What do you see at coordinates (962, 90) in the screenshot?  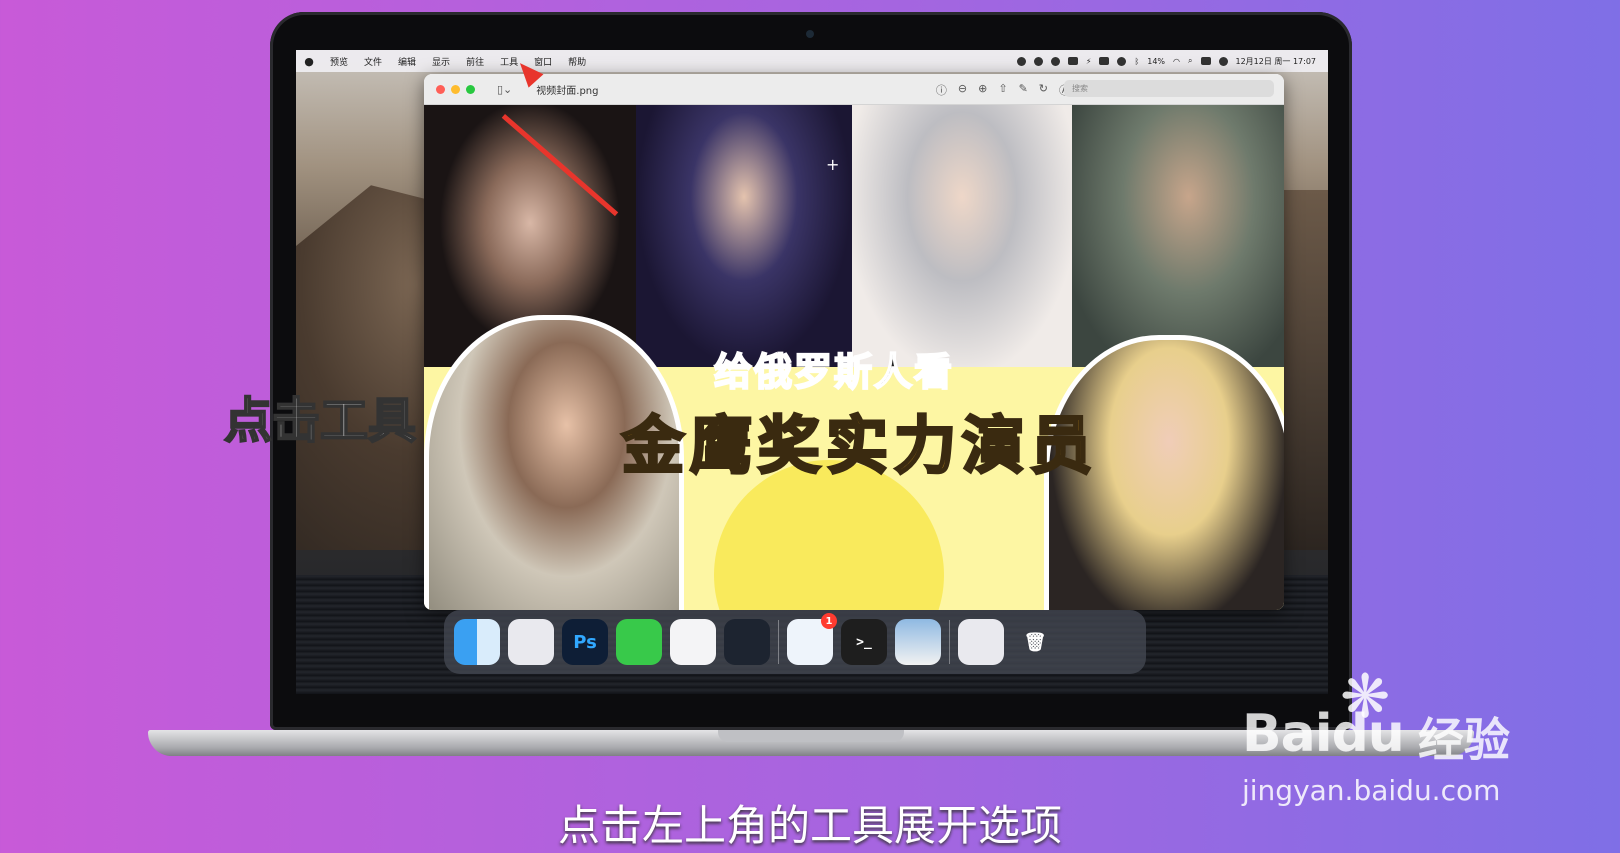 I see `zoom-out-icon: ⊖` at bounding box center [962, 90].